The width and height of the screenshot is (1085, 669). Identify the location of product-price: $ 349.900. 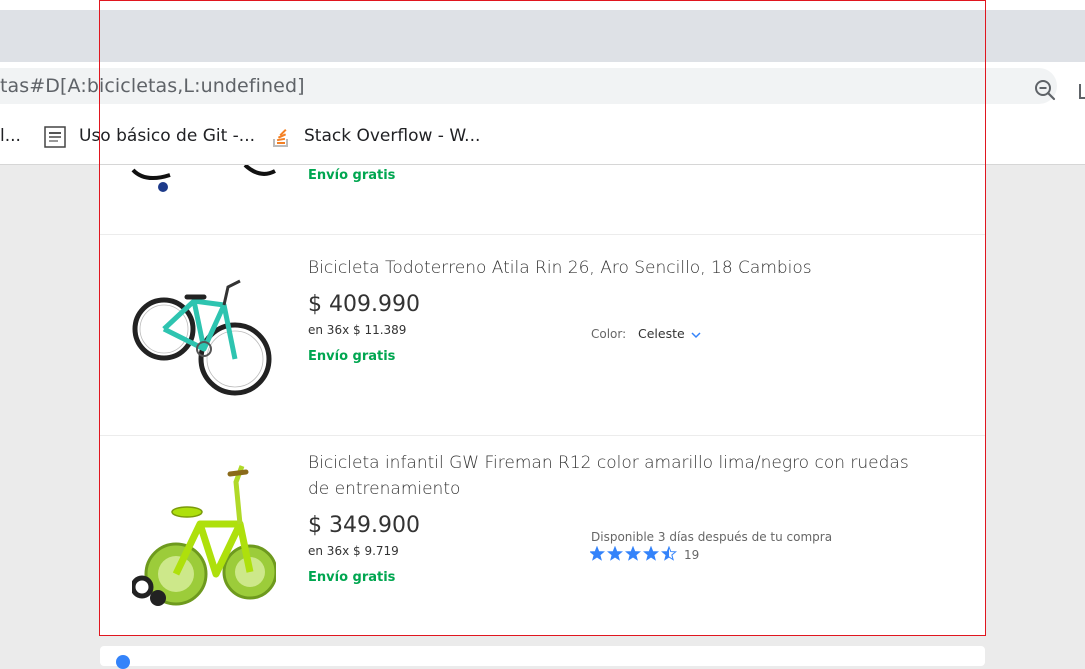
(364, 525).